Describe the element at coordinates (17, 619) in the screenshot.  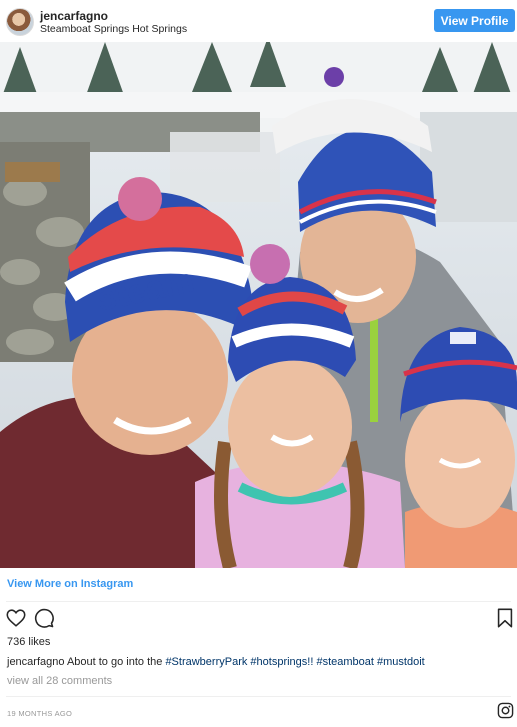
I see `heart-icon` at that location.